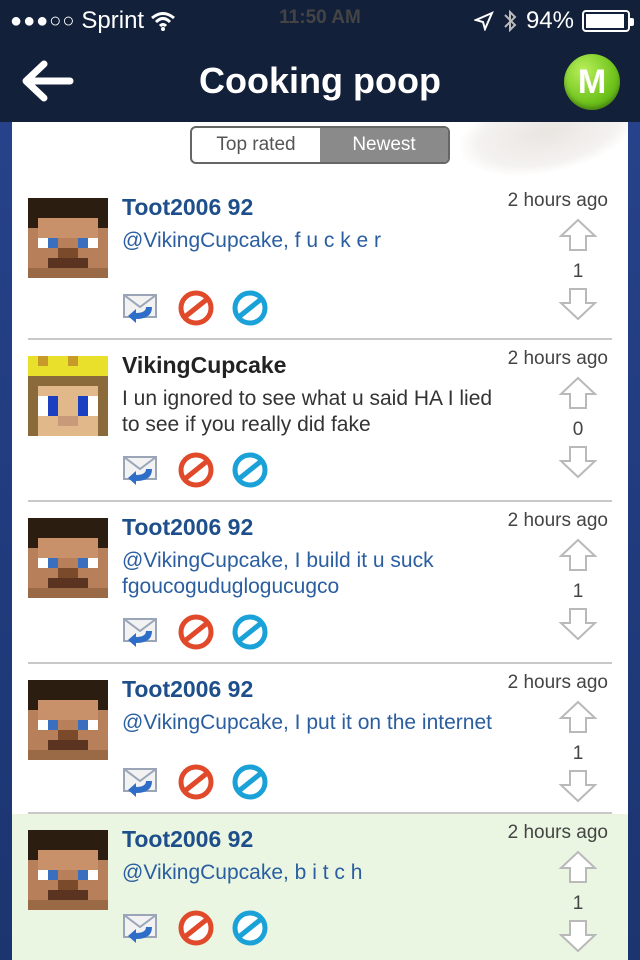 This screenshot has width=640, height=960. Describe the element at coordinates (242, 872) in the screenshot. I see `comment-text: @VikingCupcake, b i t c h` at that location.